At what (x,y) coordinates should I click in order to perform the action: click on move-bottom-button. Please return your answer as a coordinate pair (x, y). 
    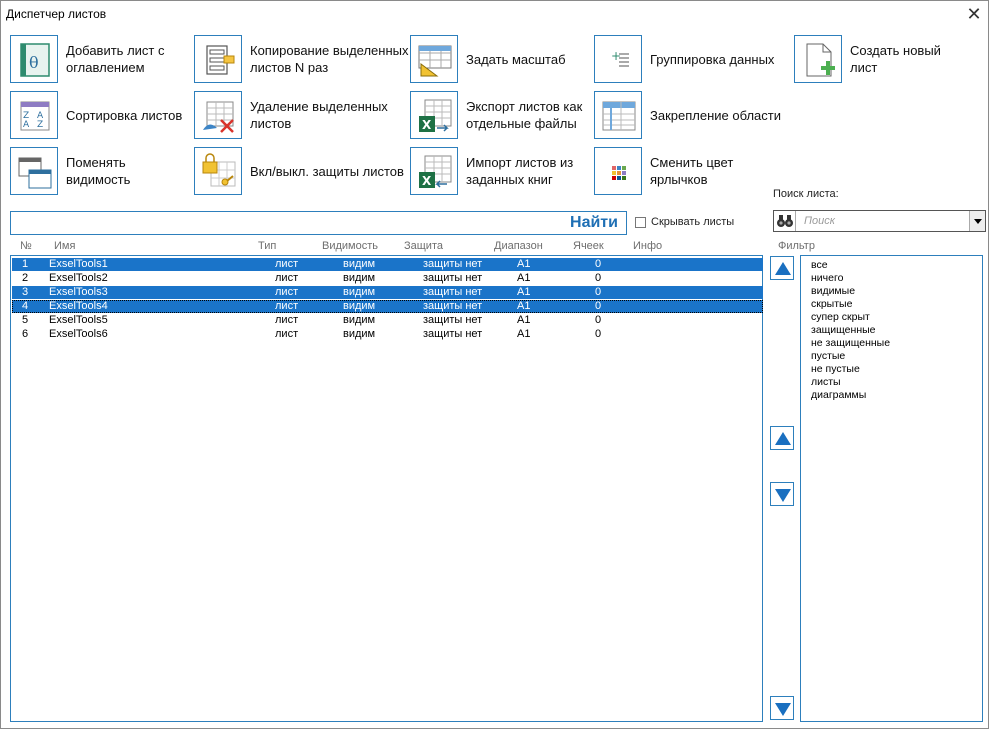
    Looking at the image, I should click on (782, 708).